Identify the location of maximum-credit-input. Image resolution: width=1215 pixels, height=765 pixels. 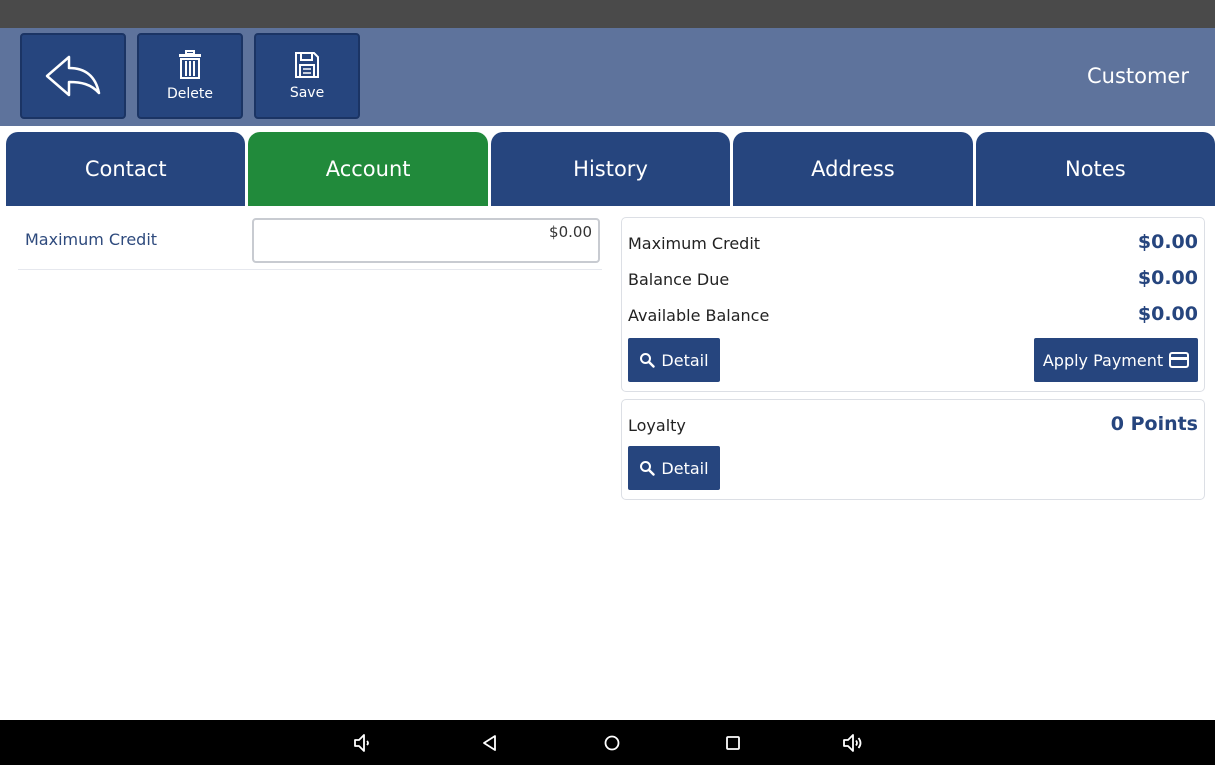
(426, 240).